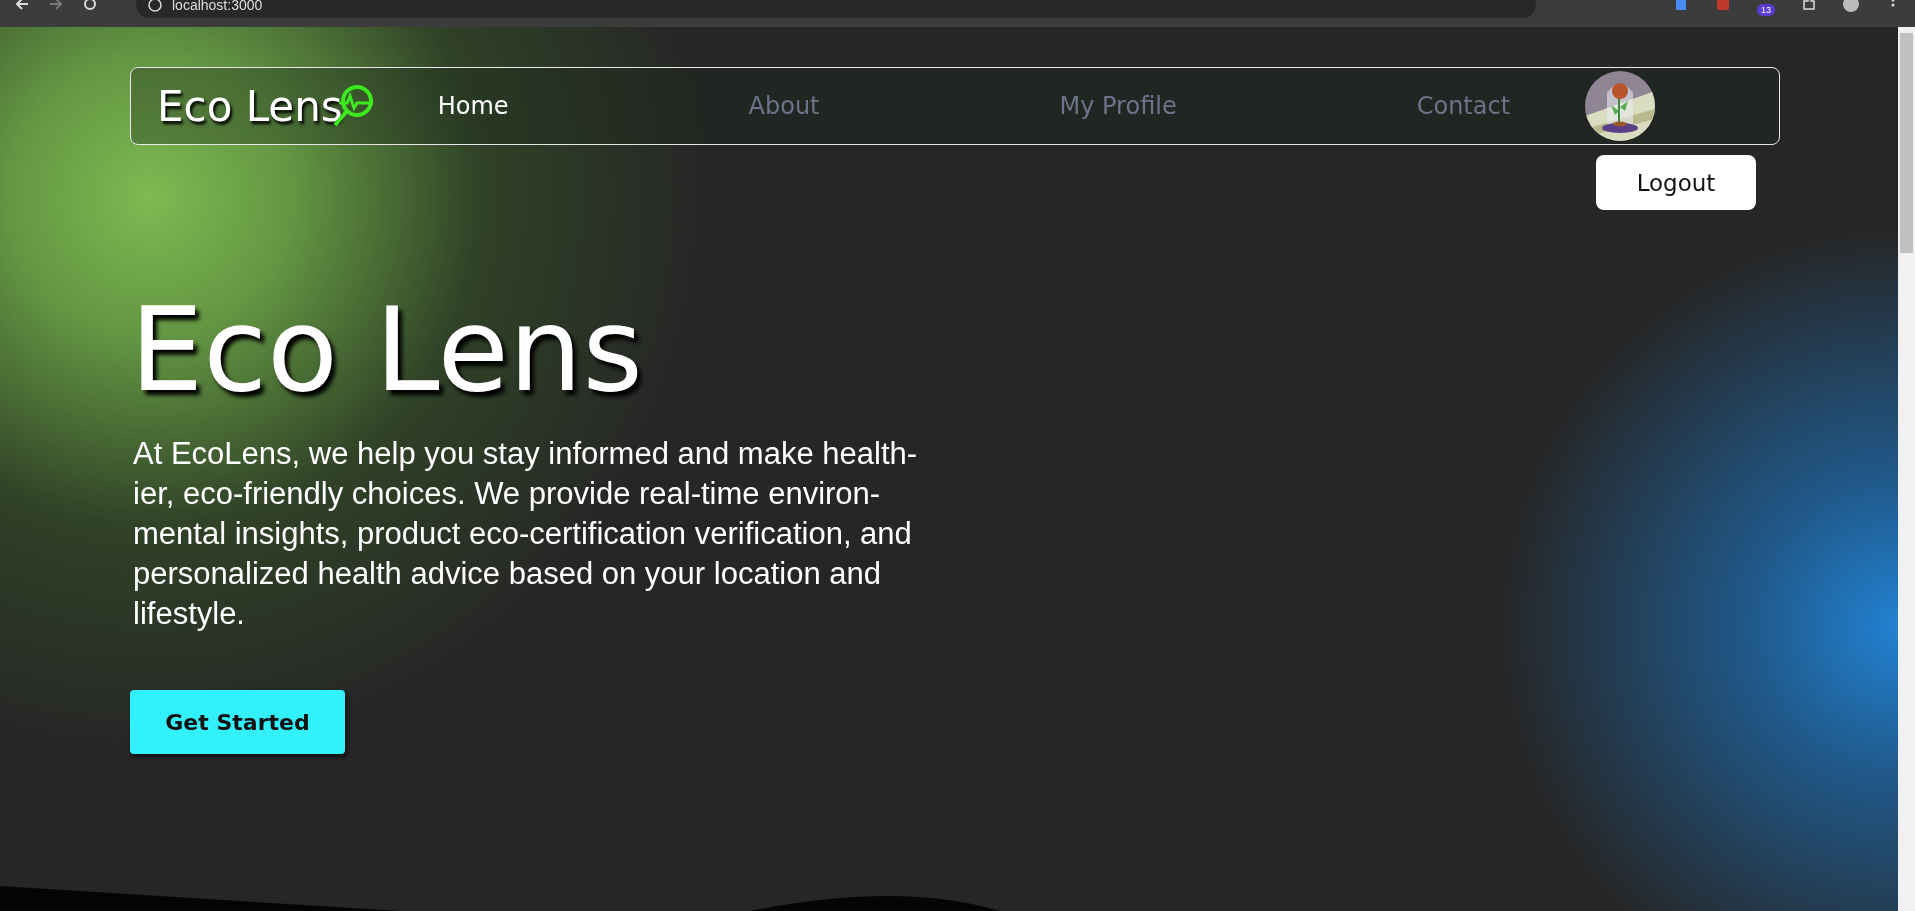  Describe the element at coordinates (1676, 182) in the screenshot. I see `logout-button: Logout` at that location.